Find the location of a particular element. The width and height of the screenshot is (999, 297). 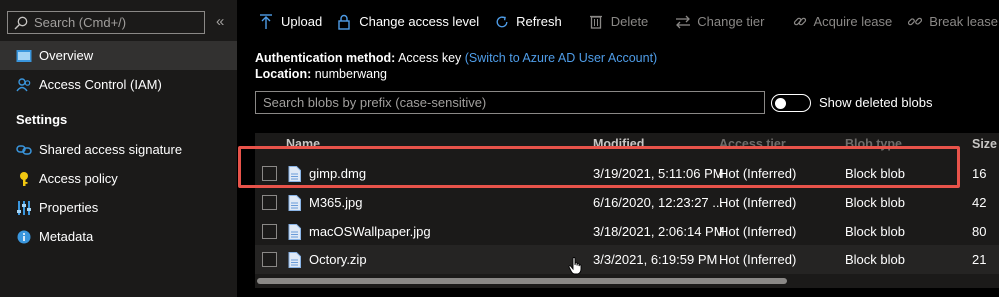

break-lease-label: Break lease is located at coordinates (963, 21).